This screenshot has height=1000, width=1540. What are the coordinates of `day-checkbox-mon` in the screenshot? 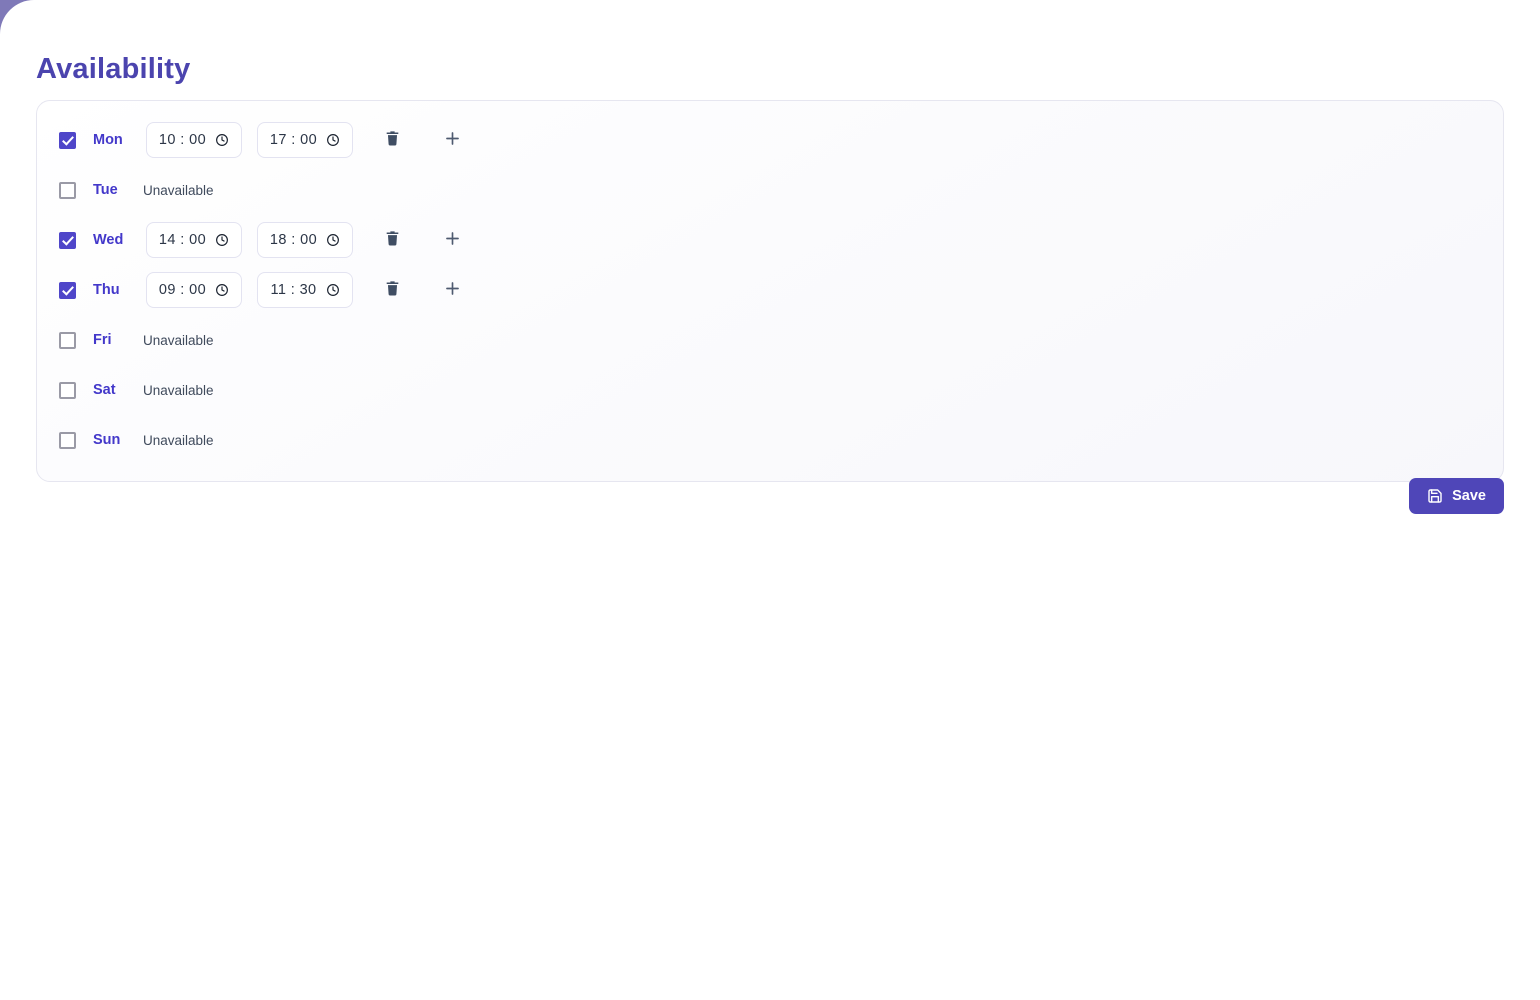 It's located at (67, 140).